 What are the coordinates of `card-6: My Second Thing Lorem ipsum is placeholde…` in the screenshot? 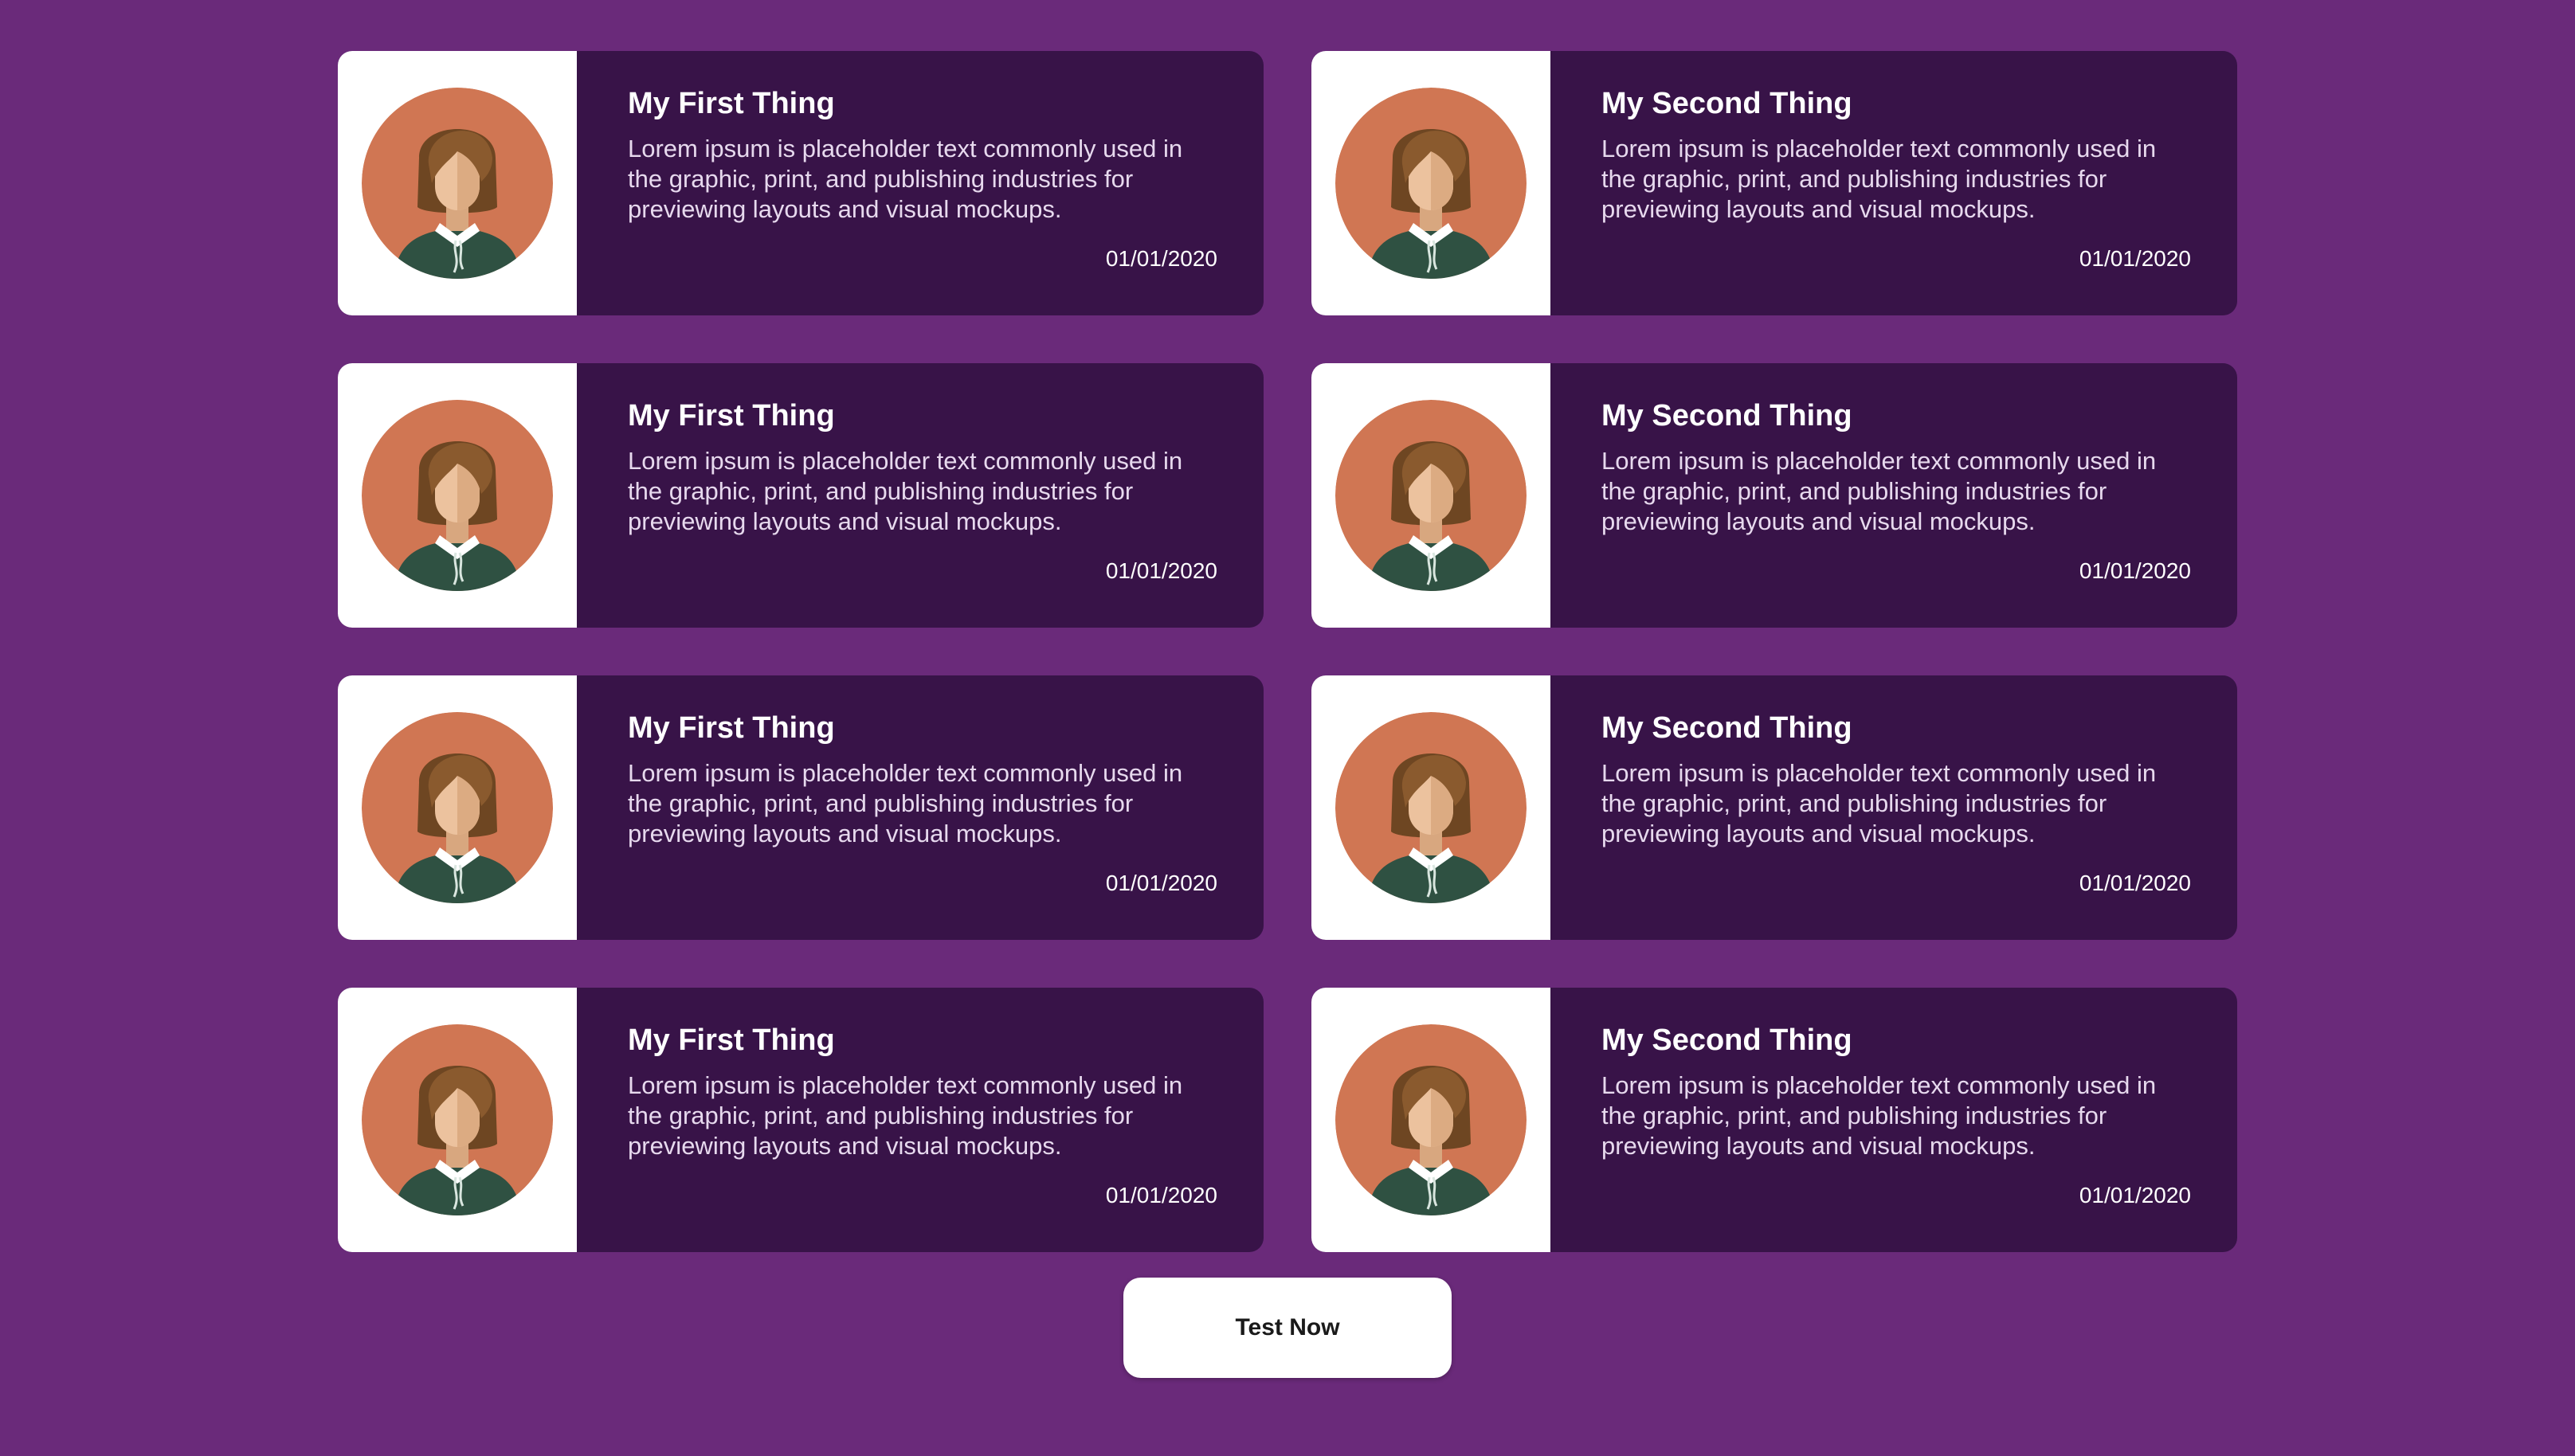 It's located at (1774, 807).